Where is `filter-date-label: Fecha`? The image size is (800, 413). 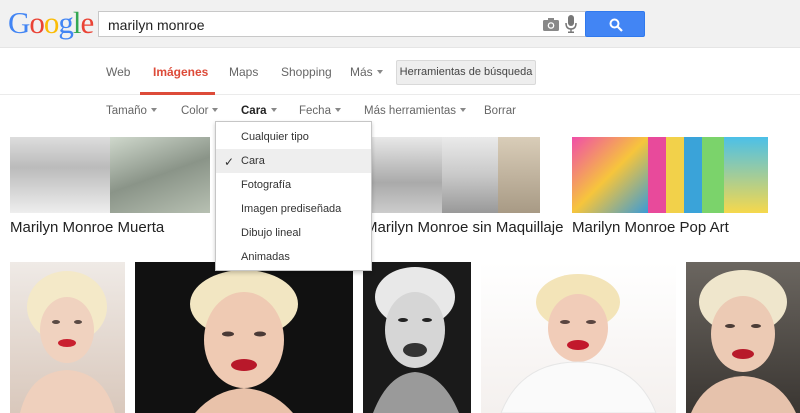 filter-date-label: Fecha is located at coordinates (315, 111).